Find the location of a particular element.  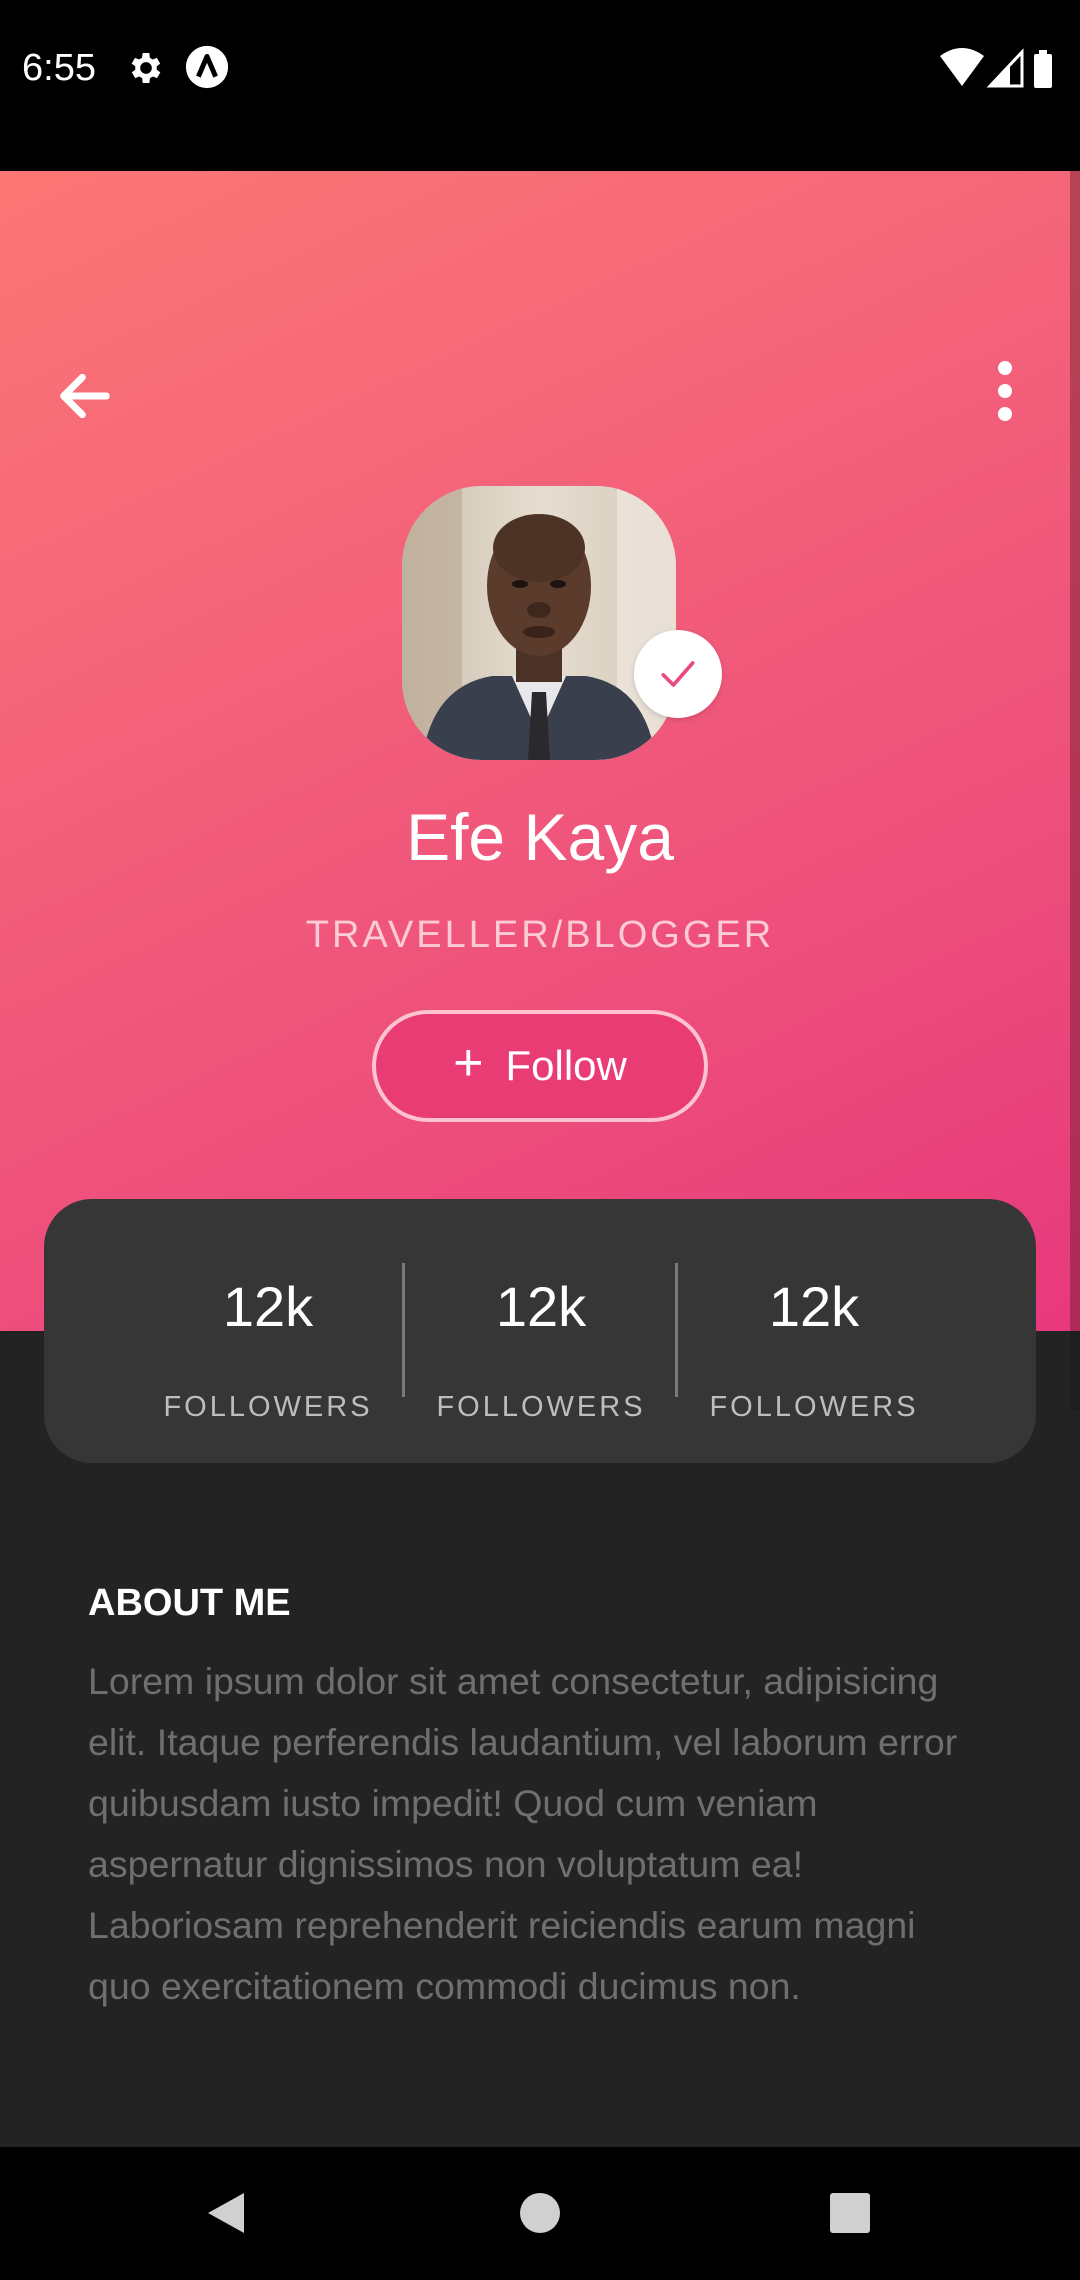

status-bar: 6:55 is located at coordinates (540, 85).